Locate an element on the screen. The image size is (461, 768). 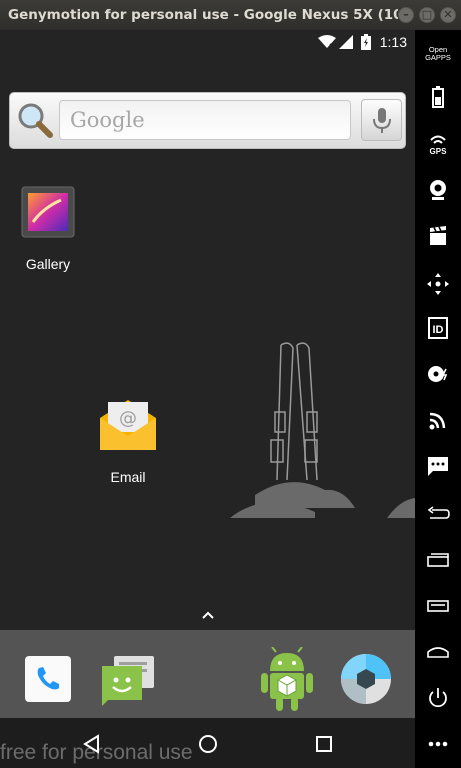
disk-icon is located at coordinates (438, 374).